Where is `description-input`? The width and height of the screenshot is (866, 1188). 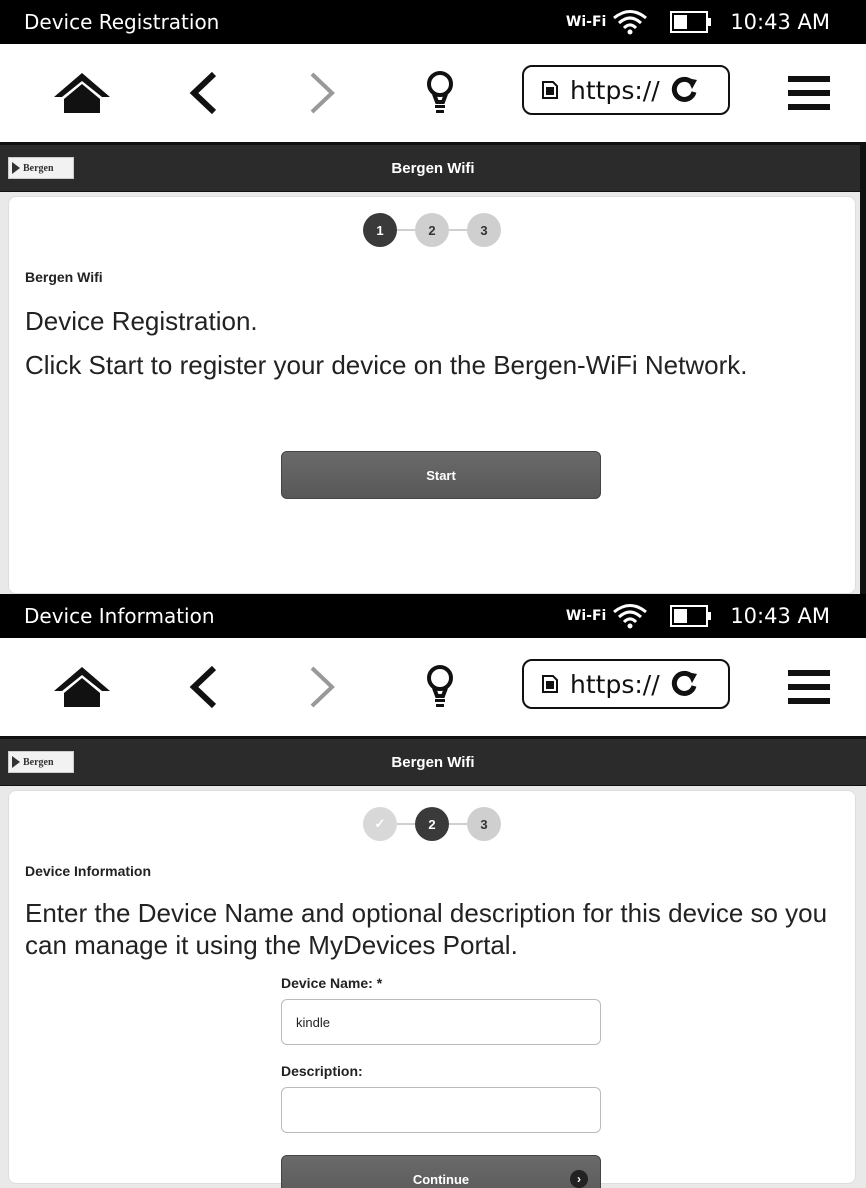
description-input is located at coordinates (441, 1110).